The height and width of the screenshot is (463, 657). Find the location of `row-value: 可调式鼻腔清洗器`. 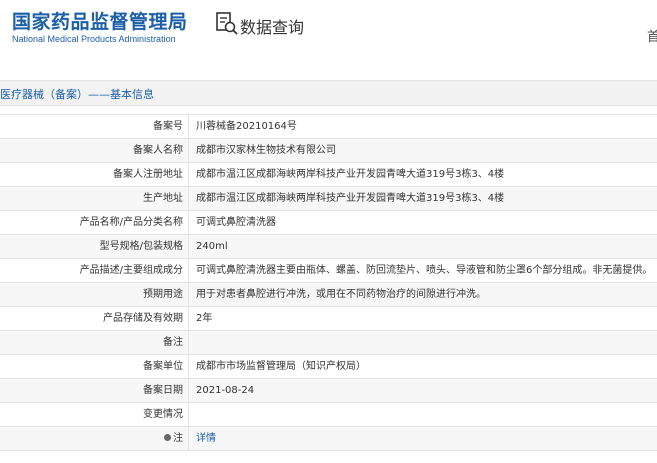

row-value: 可调式鼻腔清洗器 is located at coordinates (236, 222).